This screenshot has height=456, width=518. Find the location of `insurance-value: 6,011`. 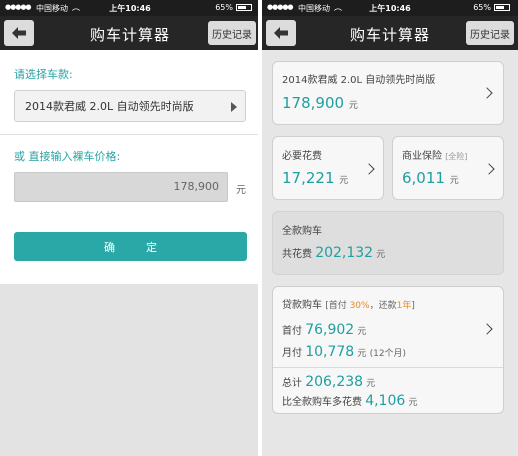

insurance-value: 6,011 is located at coordinates (423, 178).